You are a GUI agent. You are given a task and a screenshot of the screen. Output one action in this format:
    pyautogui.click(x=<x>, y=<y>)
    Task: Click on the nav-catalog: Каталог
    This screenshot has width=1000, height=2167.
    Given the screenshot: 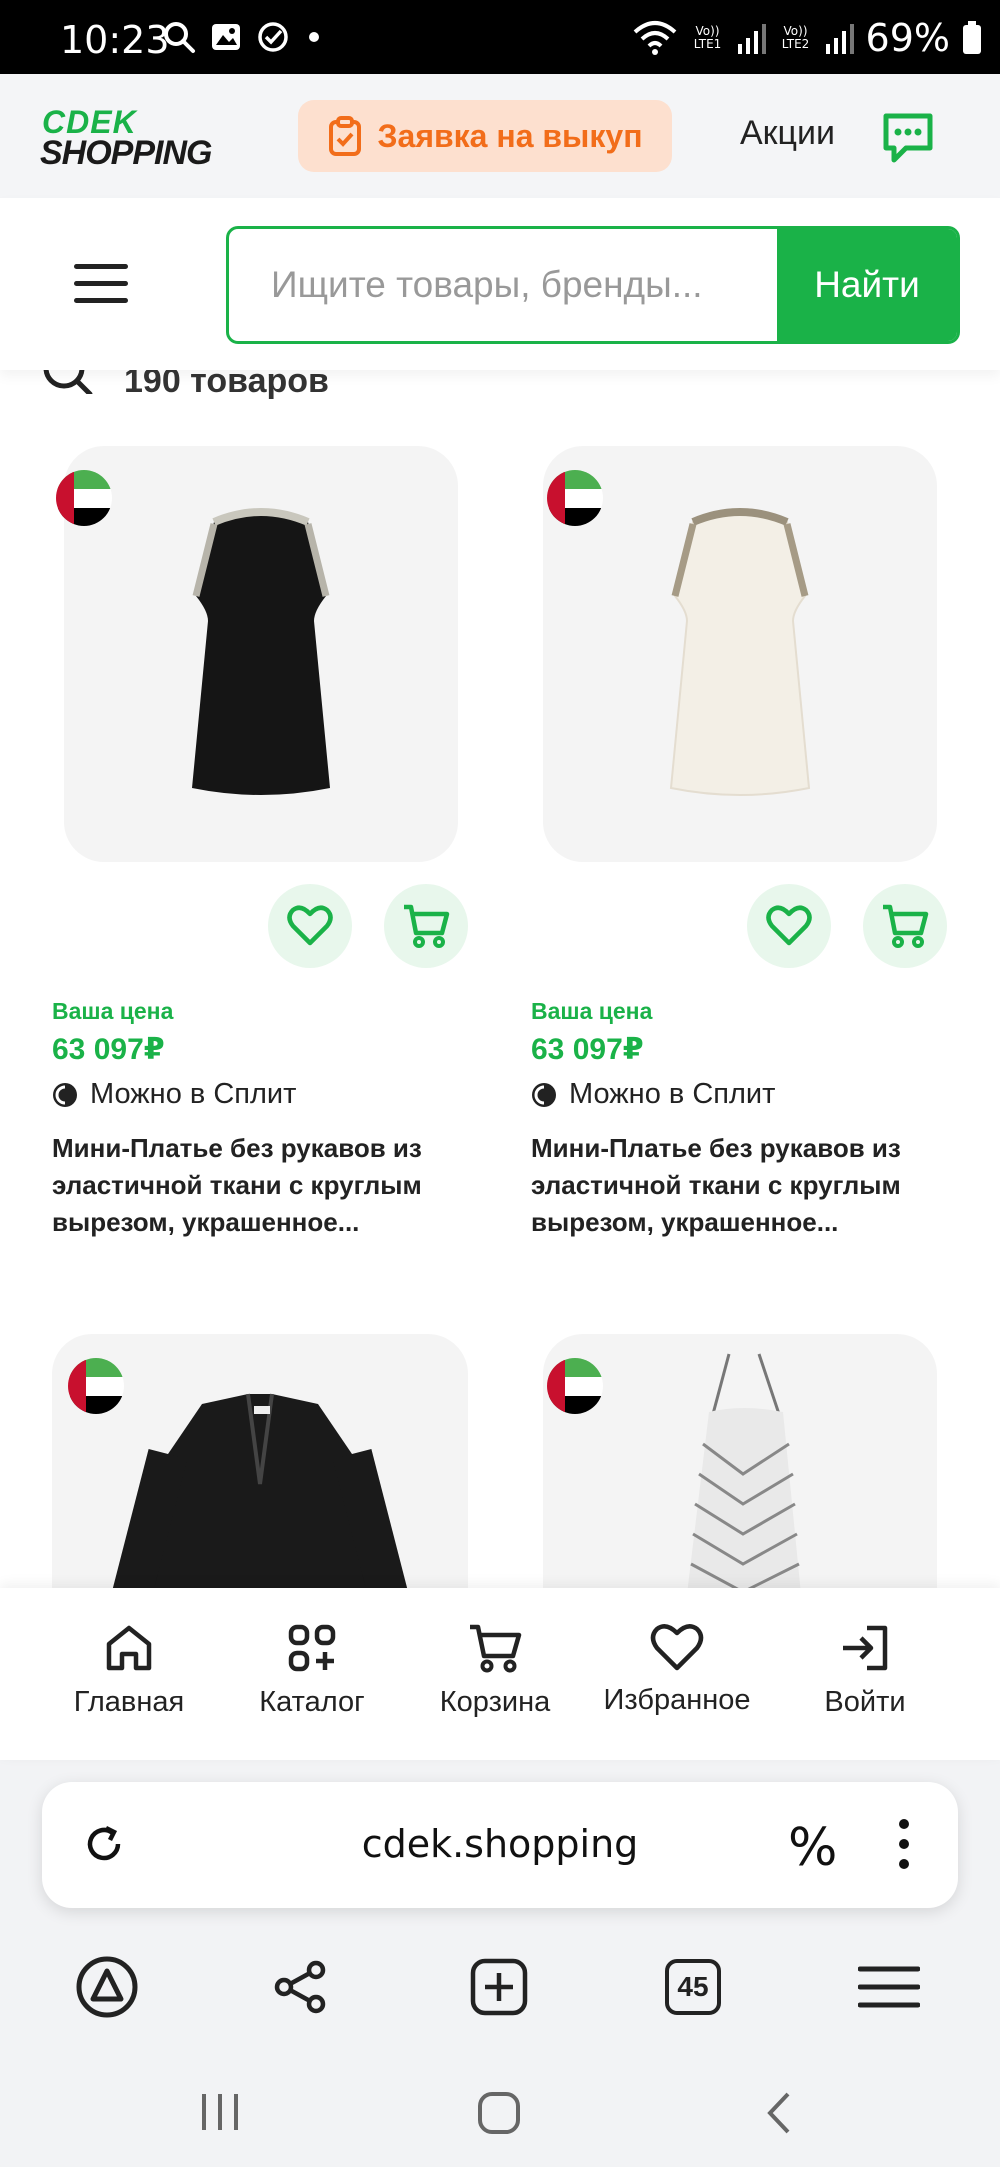 What is the action you would take?
    pyautogui.click(x=312, y=1670)
    